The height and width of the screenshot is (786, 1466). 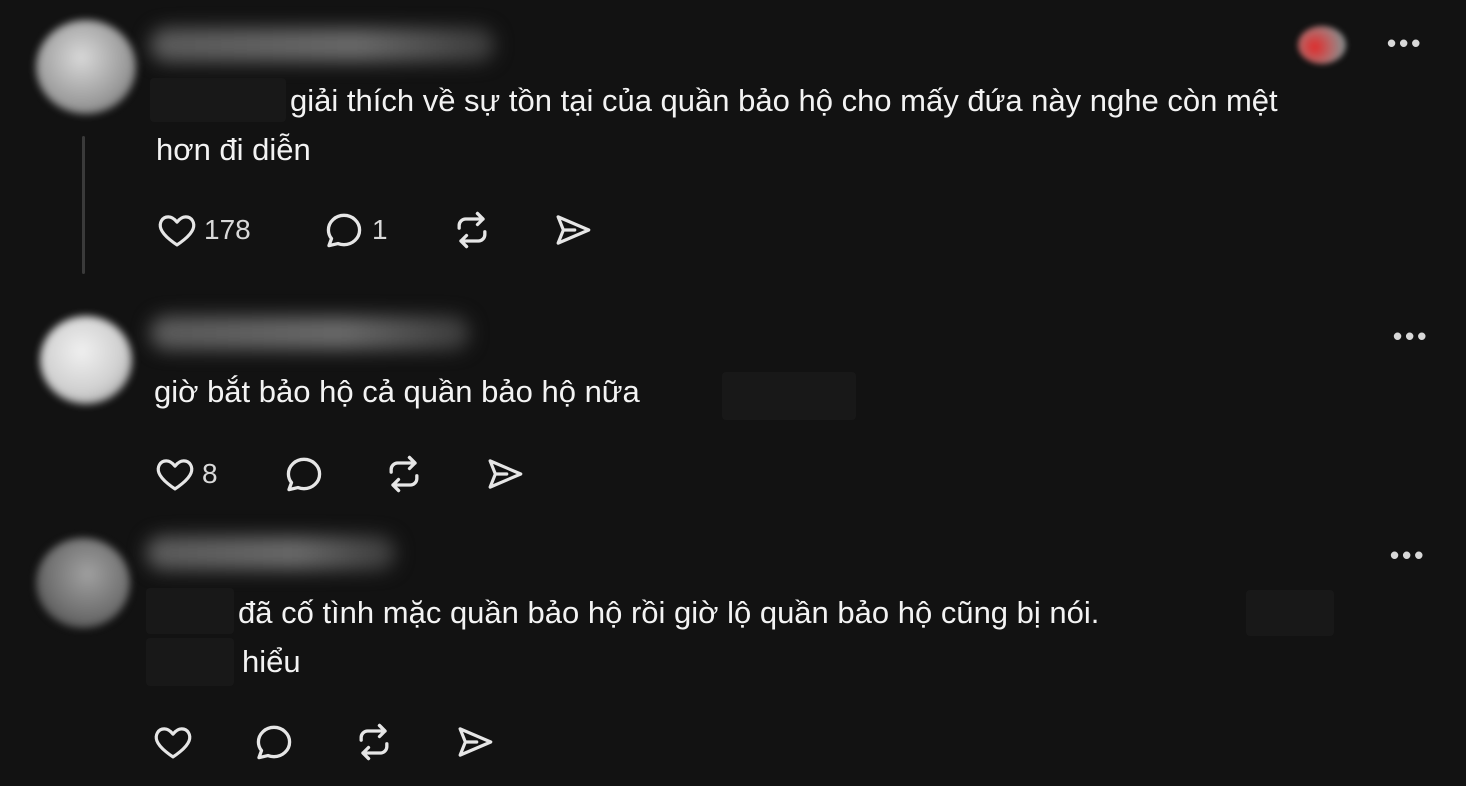 What do you see at coordinates (354, 474) in the screenshot?
I see `action-bar: 8` at bounding box center [354, 474].